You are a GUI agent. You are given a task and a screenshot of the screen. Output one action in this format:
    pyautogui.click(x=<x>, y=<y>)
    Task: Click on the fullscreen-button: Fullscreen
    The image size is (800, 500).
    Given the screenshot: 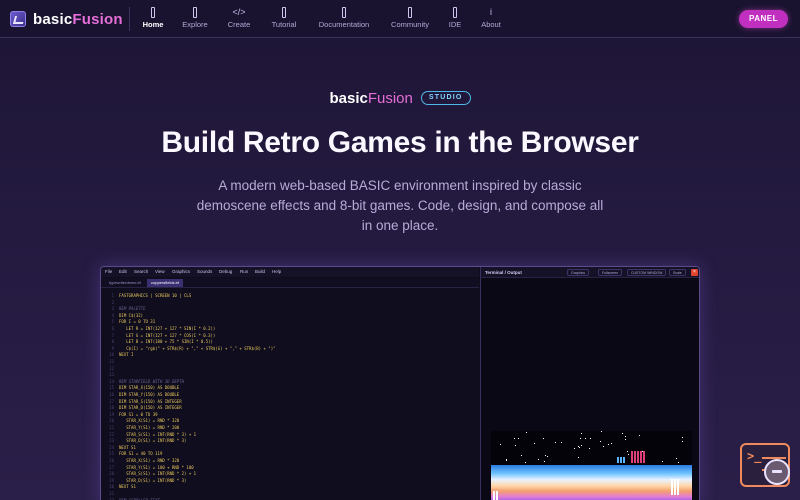 What is the action you would take?
    pyautogui.click(x=610, y=272)
    